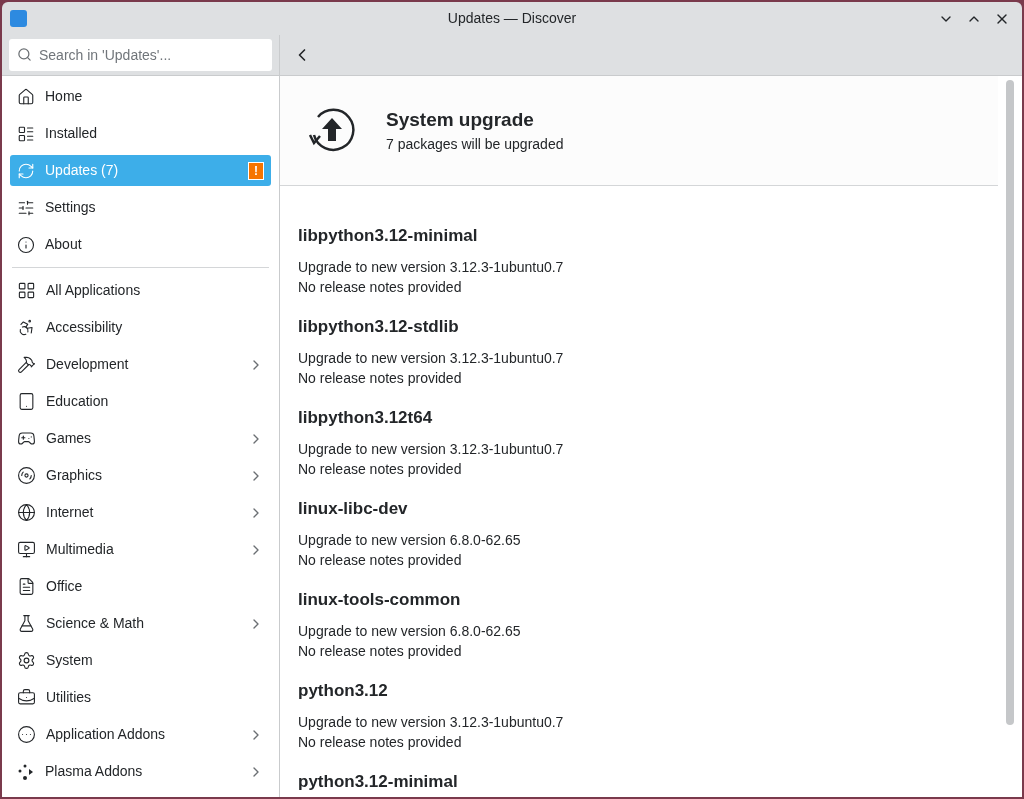 This screenshot has height=799, width=1024. What do you see at coordinates (140, 207) in the screenshot?
I see `sidebar-item: Settings` at bounding box center [140, 207].